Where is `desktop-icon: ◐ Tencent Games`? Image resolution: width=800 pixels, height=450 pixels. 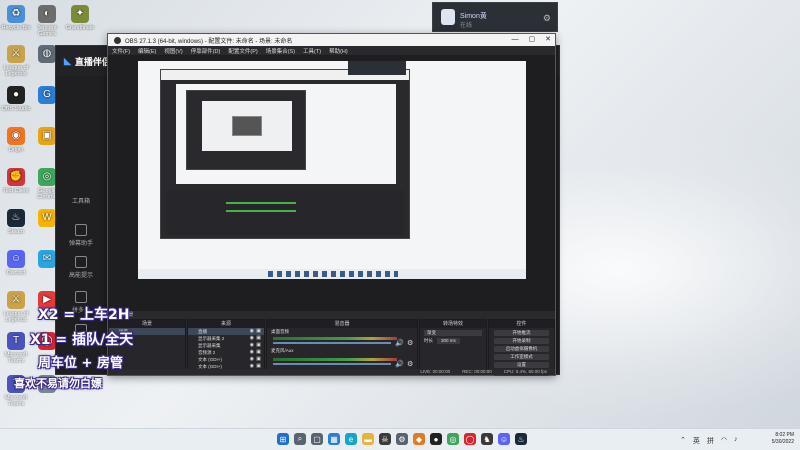
desktop-icon: ◐ Tencent Games is located at coordinates (47, 21).